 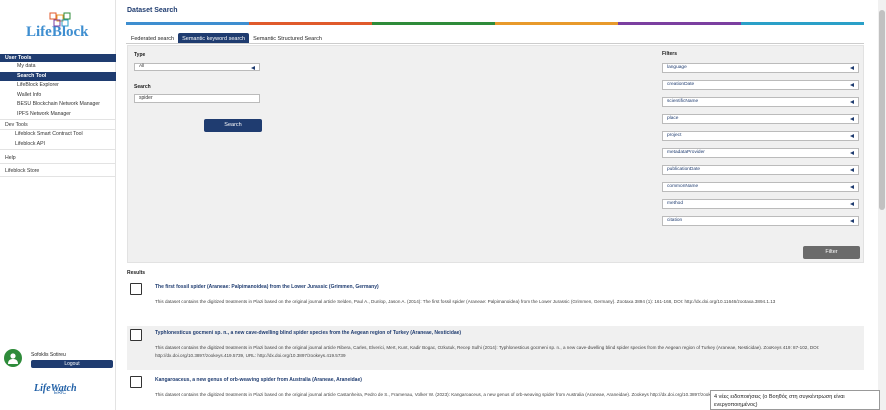 What do you see at coordinates (674, 135) in the screenshot?
I see `filter-label: project` at bounding box center [674, 135].